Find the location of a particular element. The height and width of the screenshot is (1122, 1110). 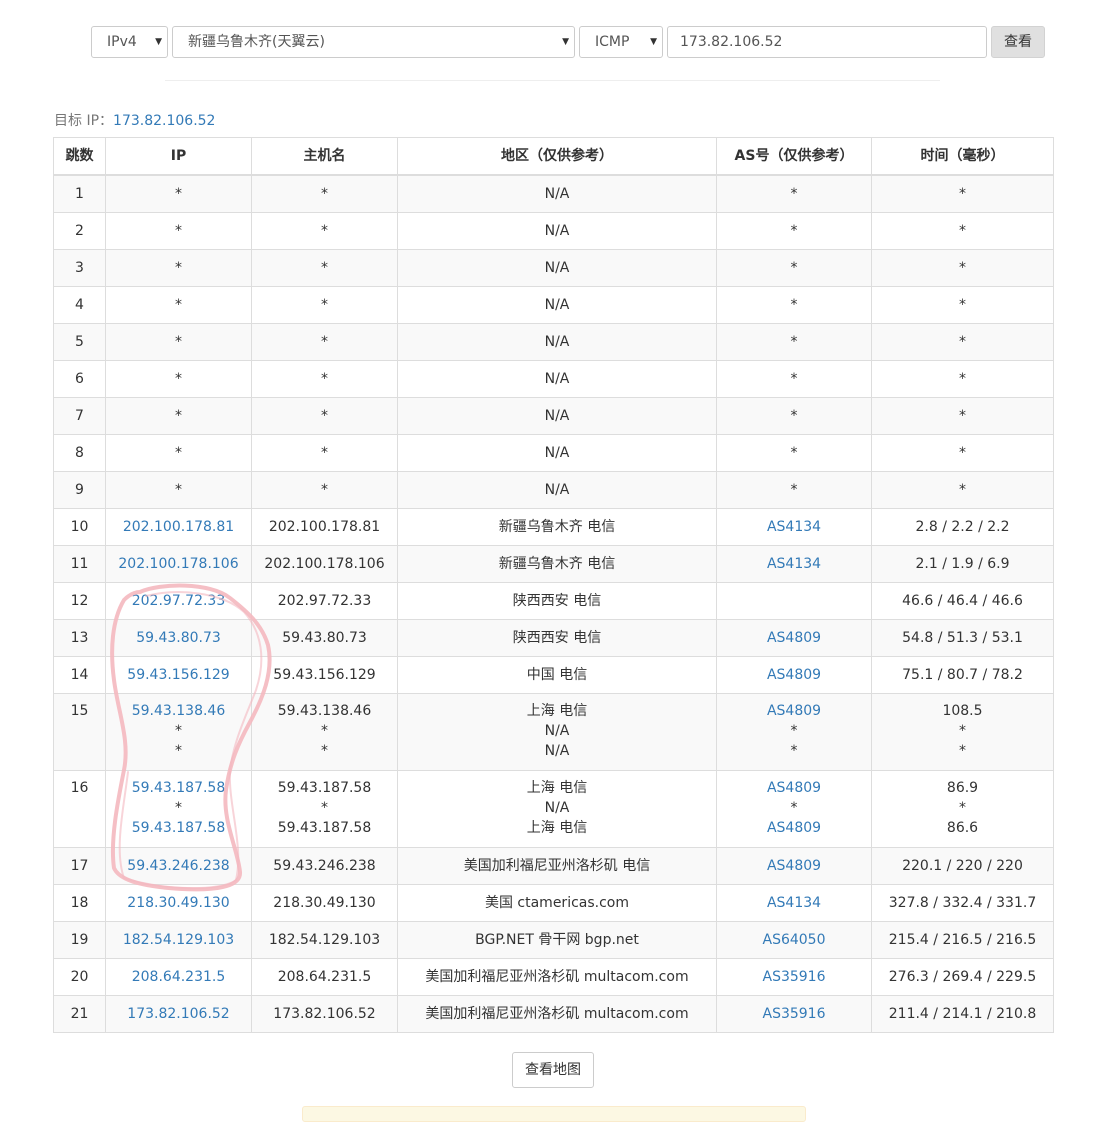

hop-as: AS64050 is located at coordinates (794, 940).